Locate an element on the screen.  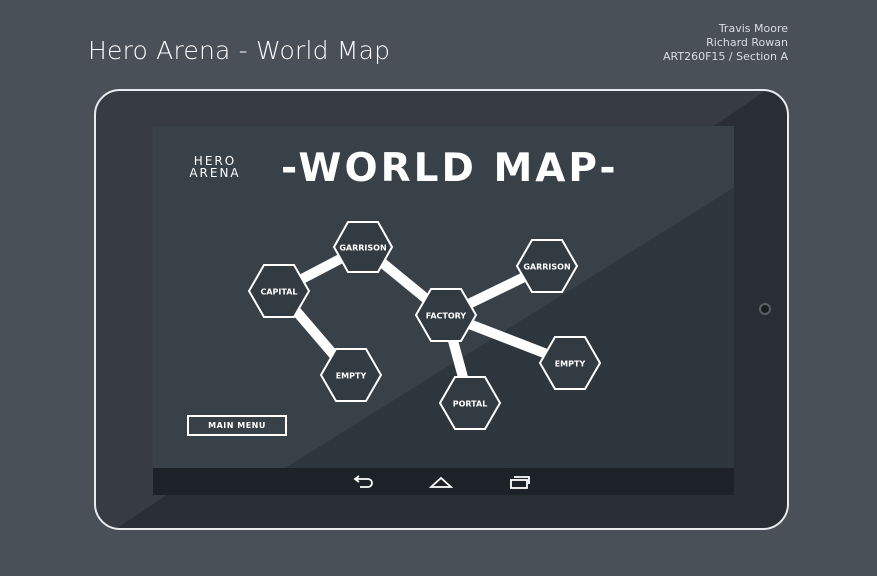
map-node-empty-2: EMPTY is located at coordinates (570, 363).